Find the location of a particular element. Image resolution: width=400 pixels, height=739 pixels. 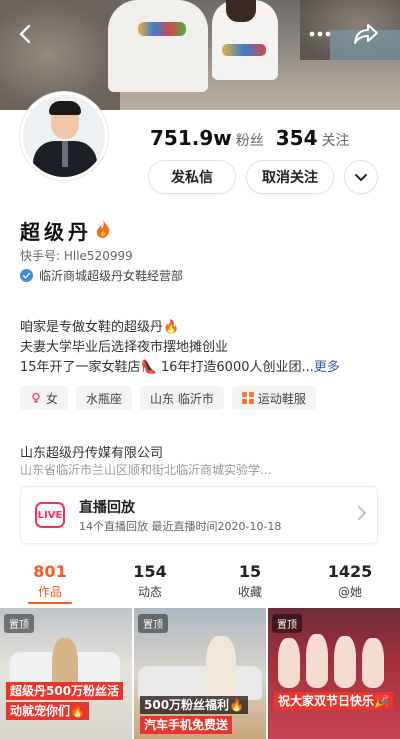

following-stat: 354 关注 is located at coordinates (313, 138).